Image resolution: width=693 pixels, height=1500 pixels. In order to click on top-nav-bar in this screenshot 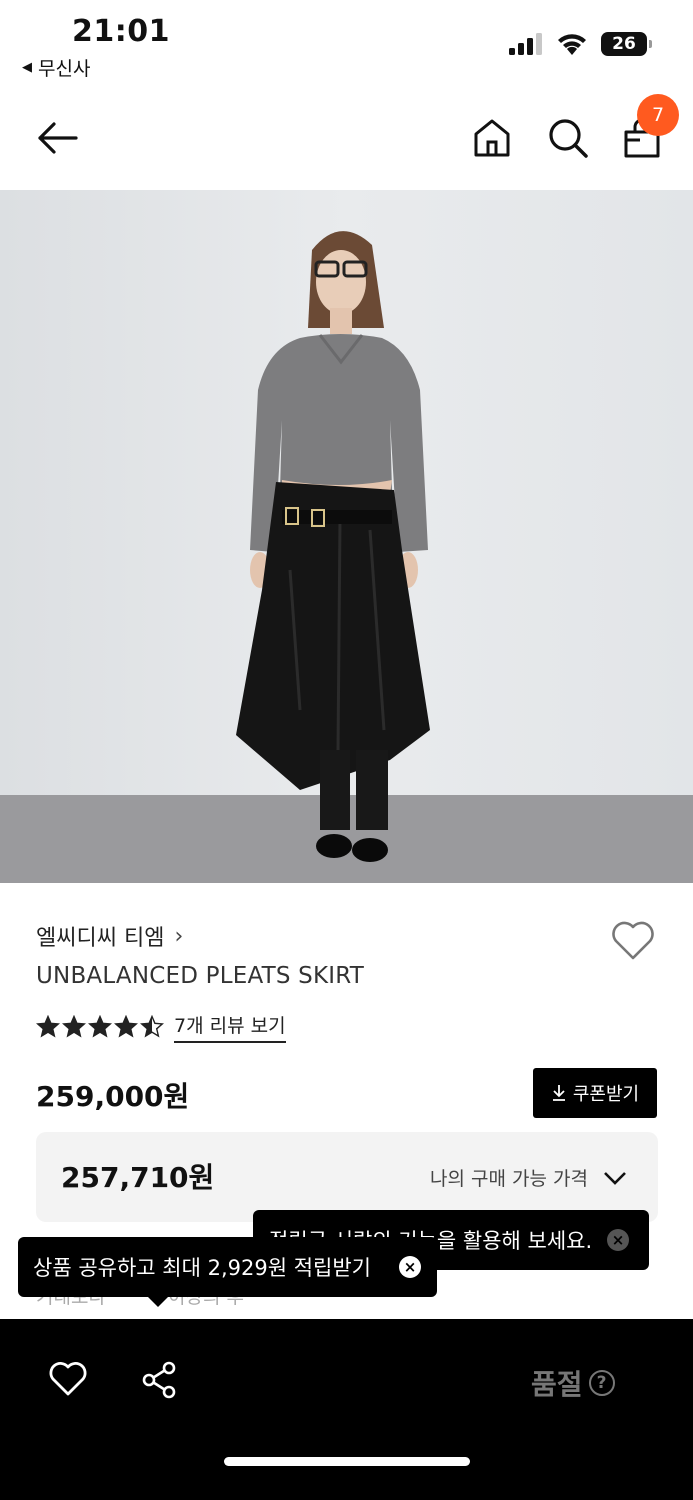, I will do `click(346, 139)`.